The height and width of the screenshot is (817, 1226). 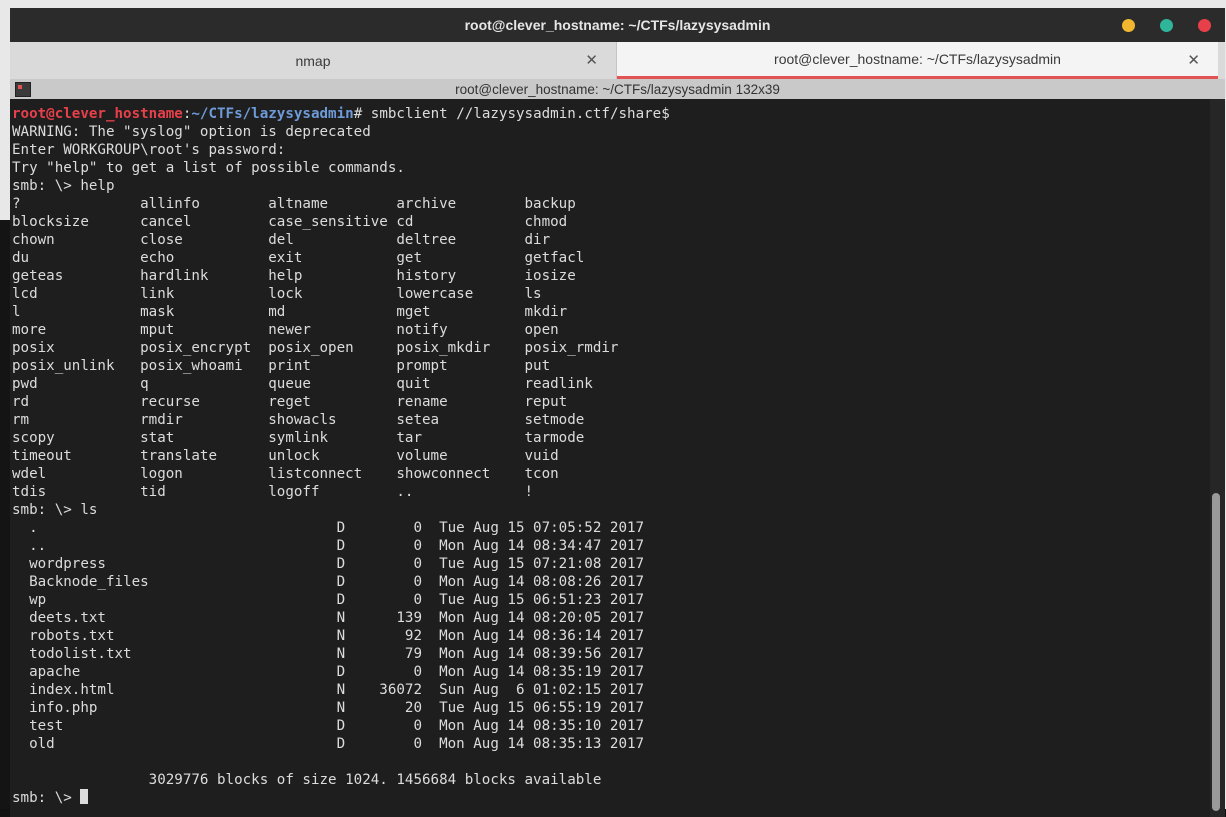 What do you see at coordinates (272, 114) in the screenshot?
I see `prompt-path: ~/CTFs/lazysysadmin` at bounding box center [272, 114].